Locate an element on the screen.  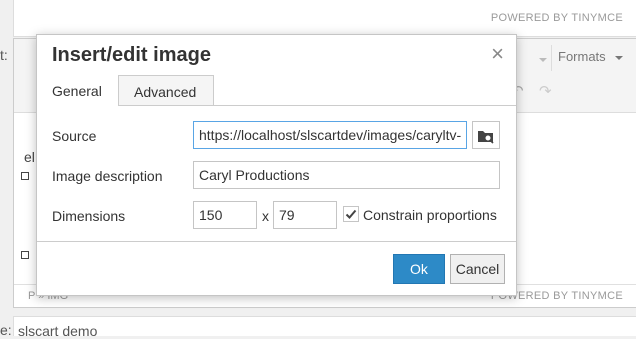
dimensions-label: Dimensions is located at coordinates (89, 216).